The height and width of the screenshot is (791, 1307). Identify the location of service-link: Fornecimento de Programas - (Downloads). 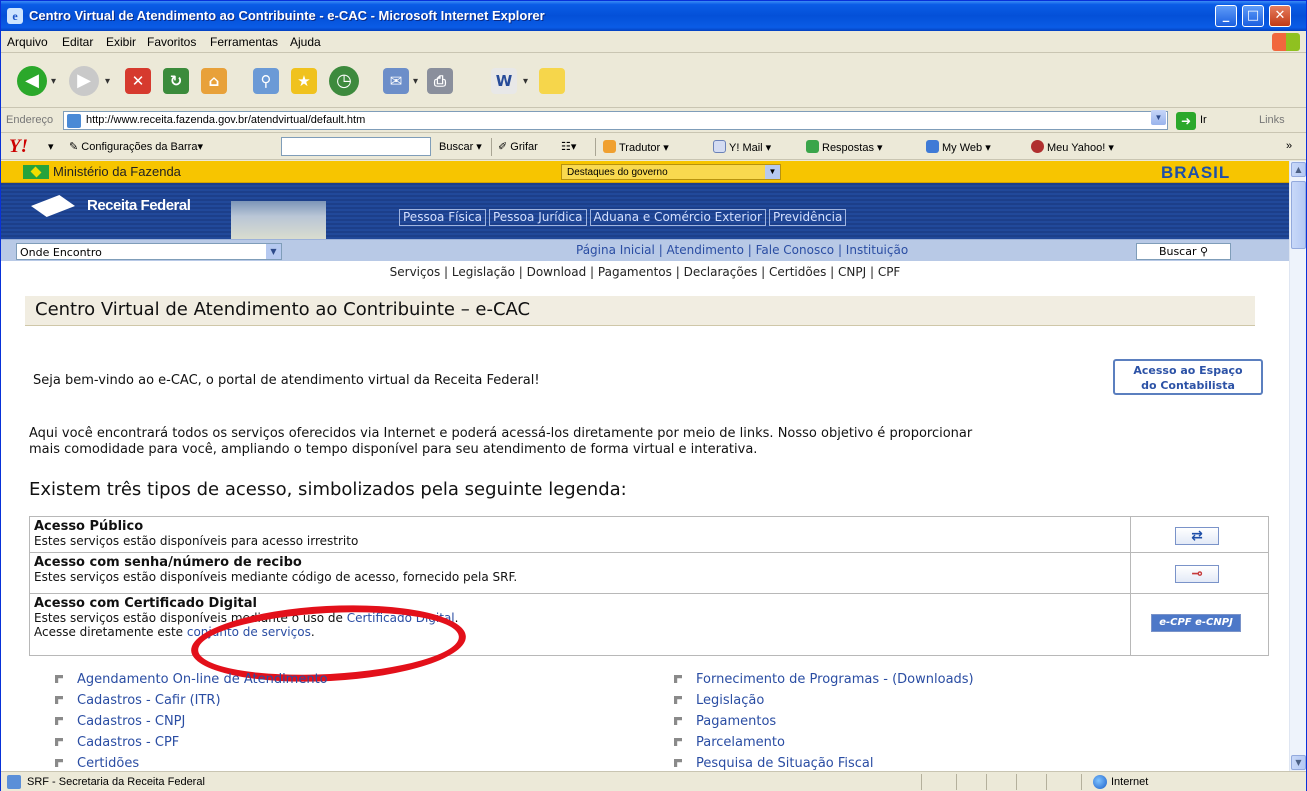
(810, 679).